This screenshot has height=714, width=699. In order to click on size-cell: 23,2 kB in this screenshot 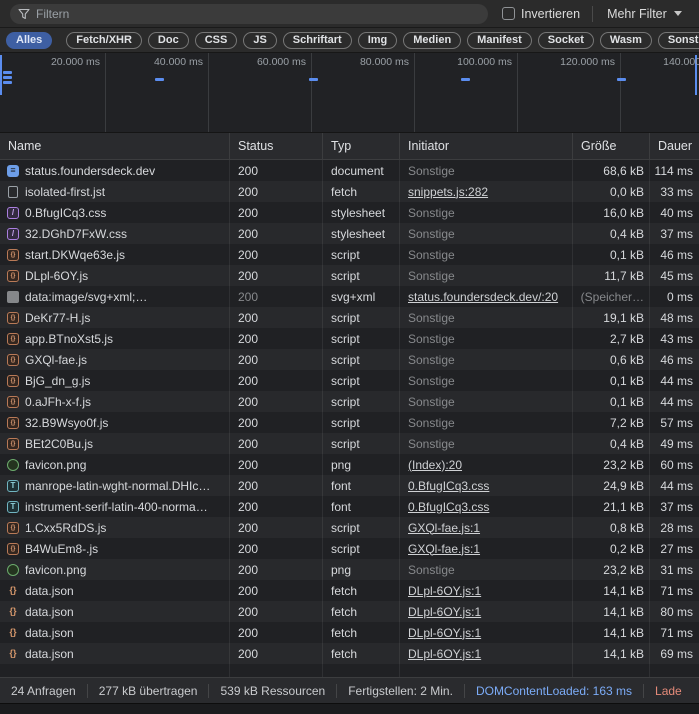, I will do `click(623, 569)`.